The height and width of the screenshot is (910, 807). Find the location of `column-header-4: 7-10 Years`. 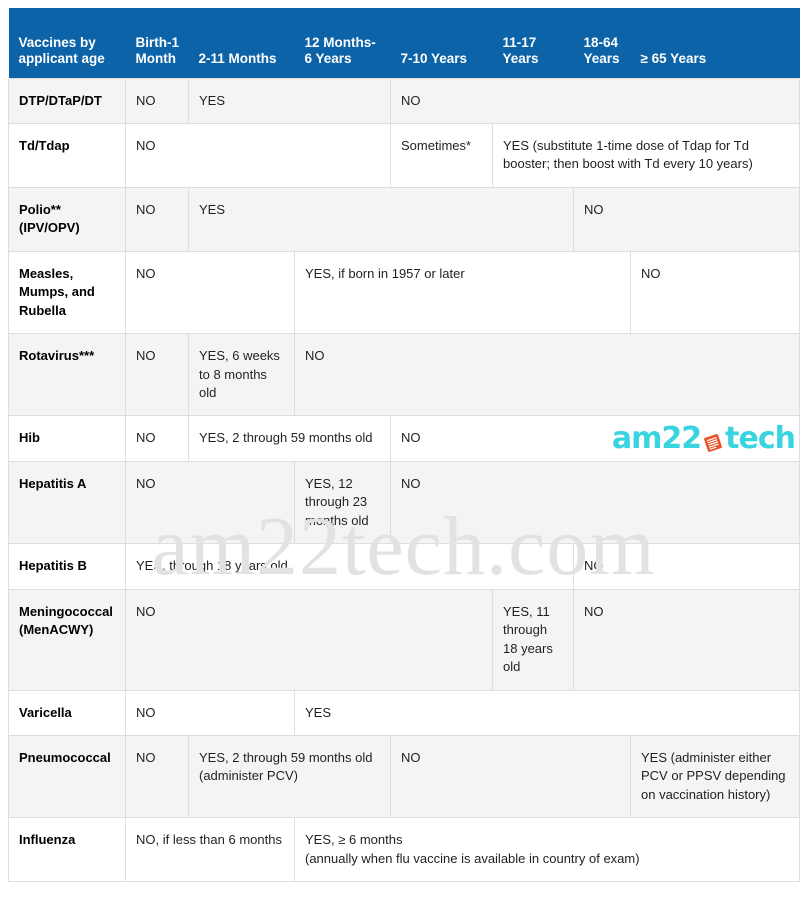

column-header-4: 7-10 Years is located at coordinates (441, 43).